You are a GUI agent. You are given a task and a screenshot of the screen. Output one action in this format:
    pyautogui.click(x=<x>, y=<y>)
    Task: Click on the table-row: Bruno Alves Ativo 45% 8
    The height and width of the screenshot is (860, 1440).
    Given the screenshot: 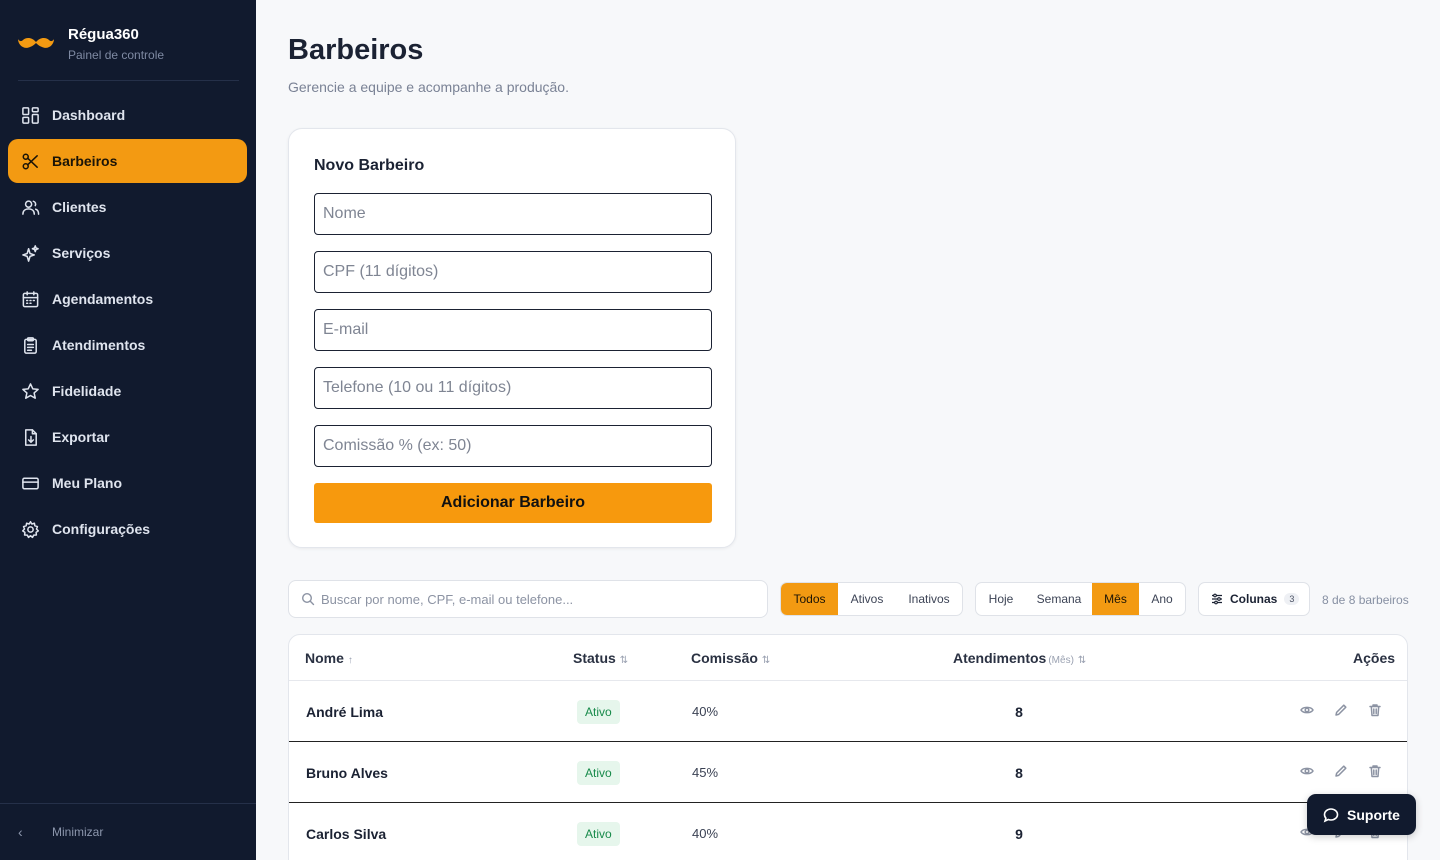 What is the action you would take?
    pyautogui.click(x=848, y=772)
    